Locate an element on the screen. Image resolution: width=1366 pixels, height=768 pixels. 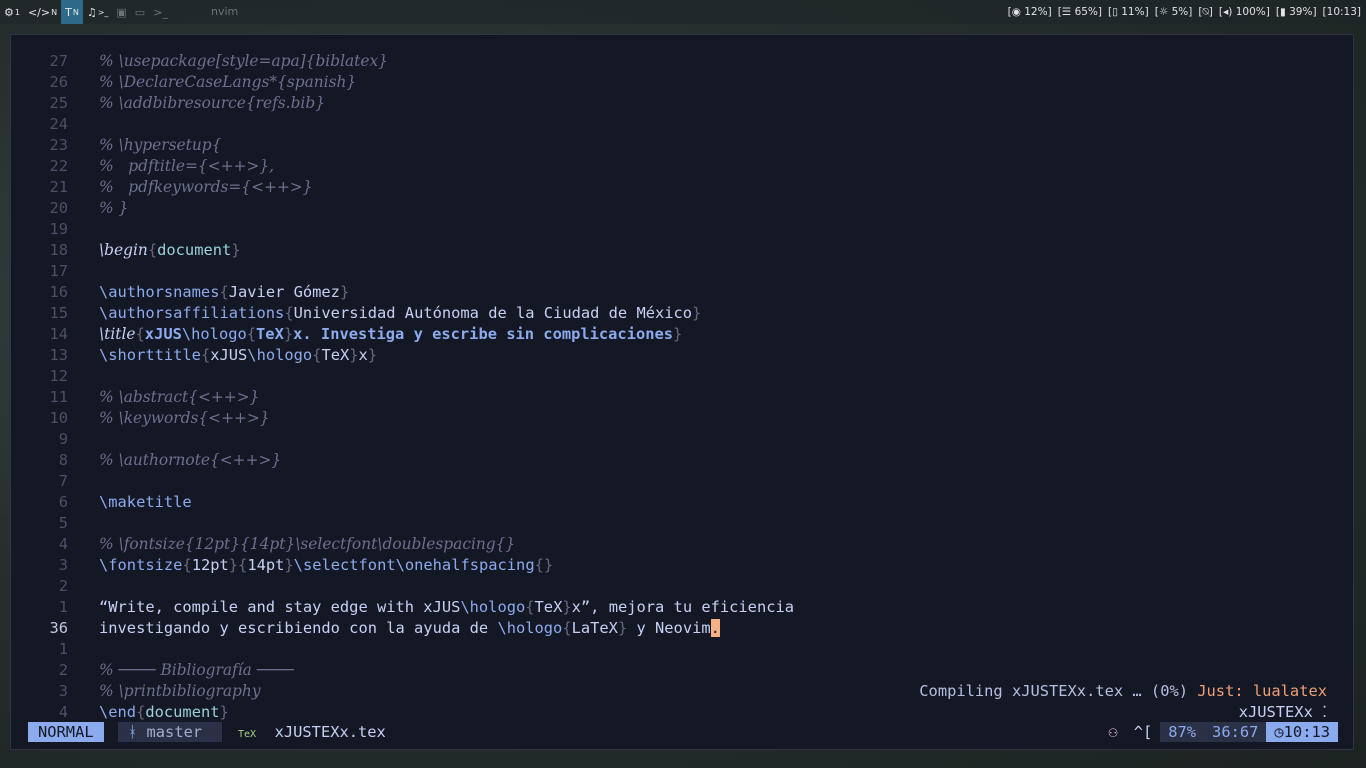
line-content: \begin{document} is located at coordinates (170, 250).